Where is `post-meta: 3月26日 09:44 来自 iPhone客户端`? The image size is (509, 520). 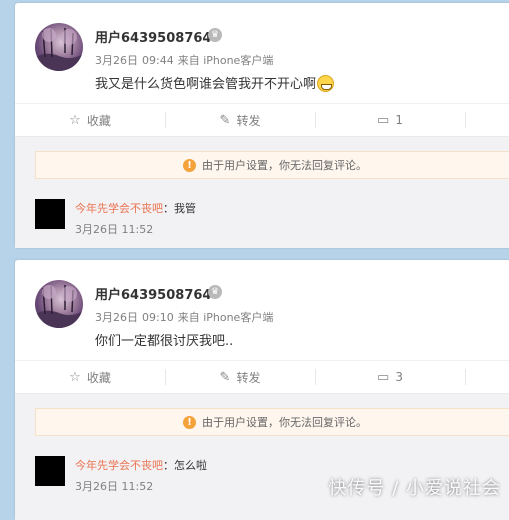 post-meta: 3月26日 09:44 来自 iPhone客户端 is located at coordinates (186, 60).